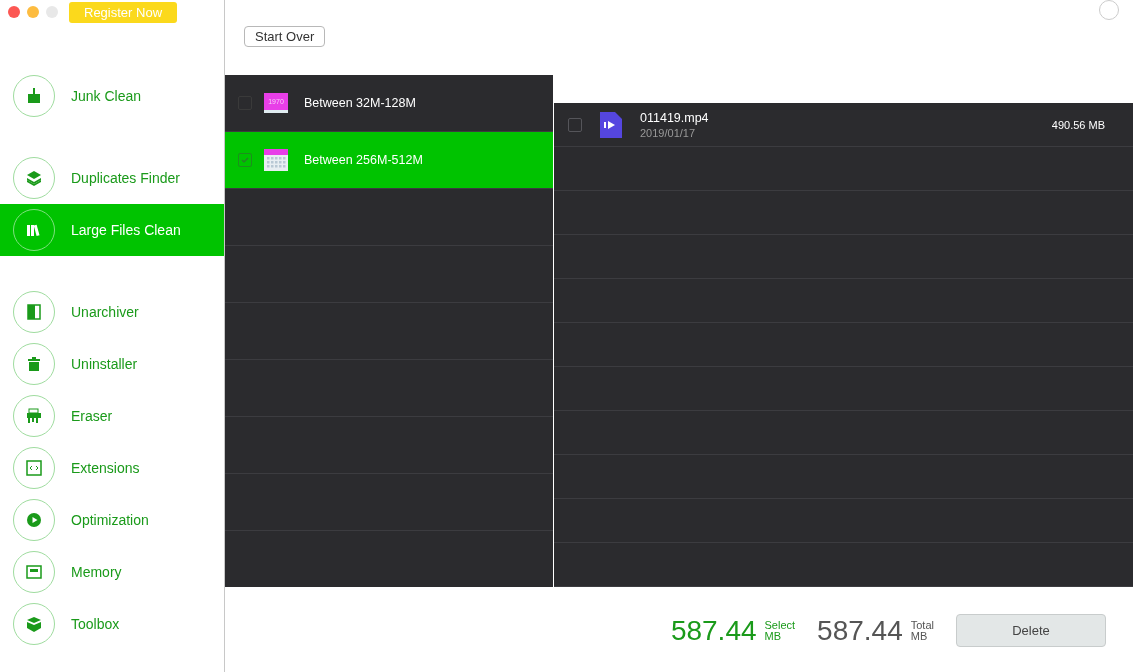 The width and height of the screenshot is (1133, 672). I want to click on total-unit: MB, so click(919, 636).